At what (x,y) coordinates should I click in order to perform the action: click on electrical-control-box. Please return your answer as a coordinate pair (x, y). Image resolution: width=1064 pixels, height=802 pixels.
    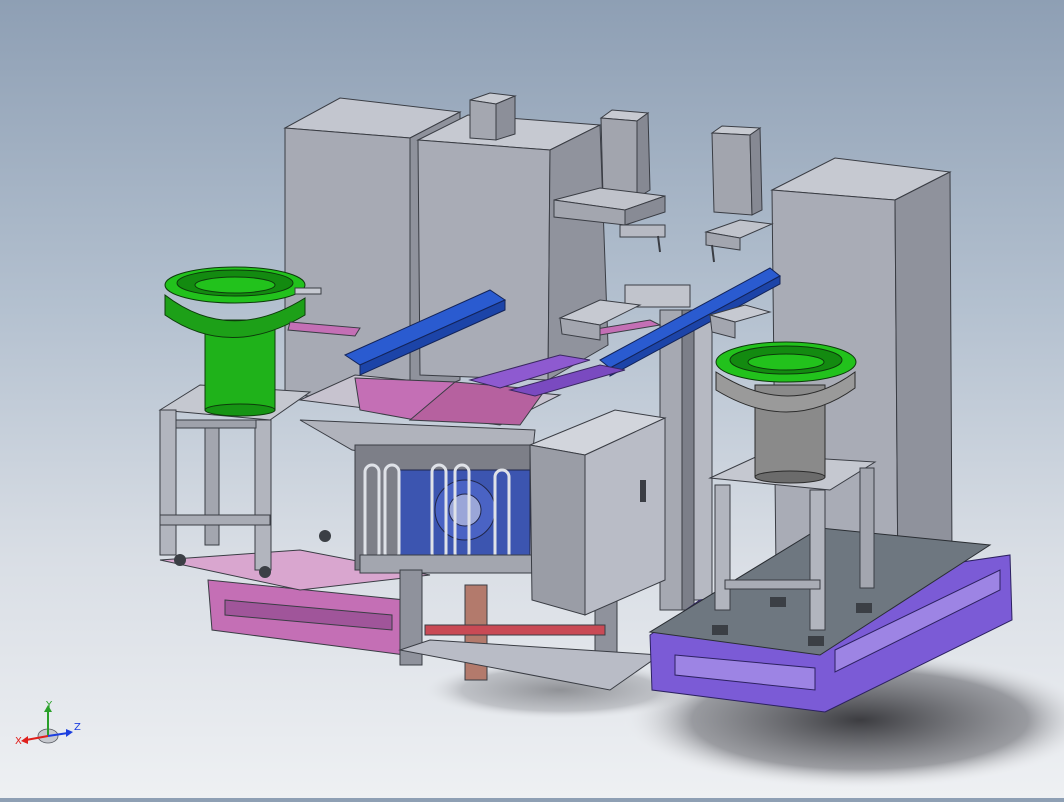
    Looking at the image, I should click on (597, 512).